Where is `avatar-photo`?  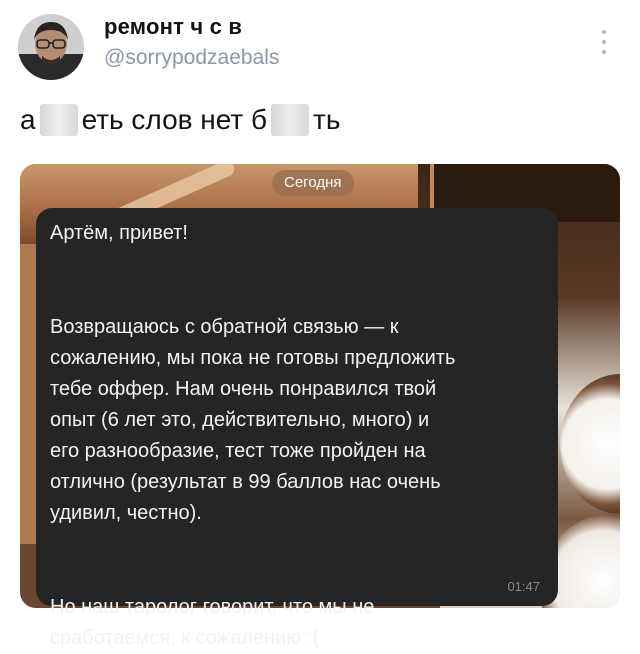 avatar-photo is located at coordinates (51, 47).